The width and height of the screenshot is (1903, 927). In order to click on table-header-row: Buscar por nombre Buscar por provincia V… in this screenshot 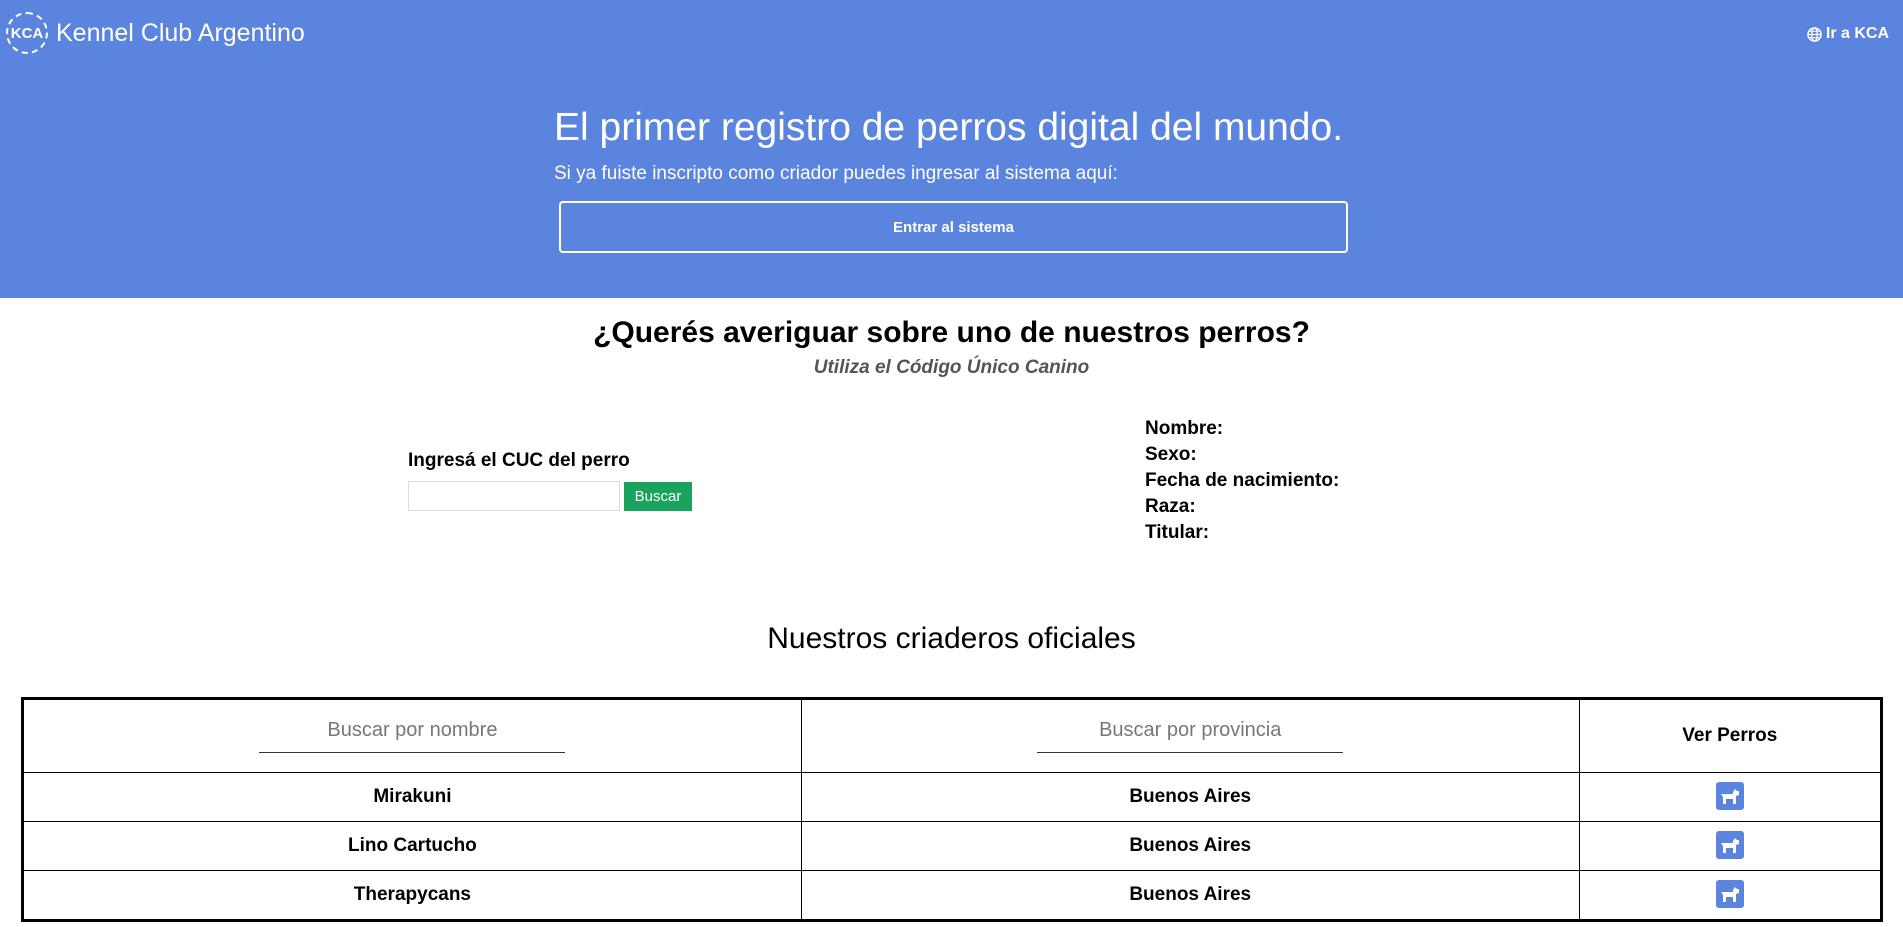, I will do `click(952, 735)`.